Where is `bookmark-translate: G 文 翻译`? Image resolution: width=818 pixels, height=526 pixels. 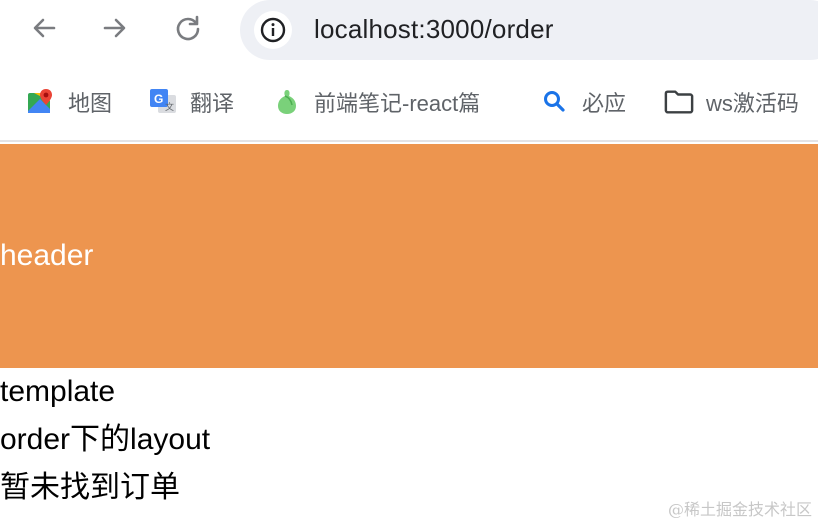 bookmark-translate: G 文 翻译 is located at coordinates (191, 102).